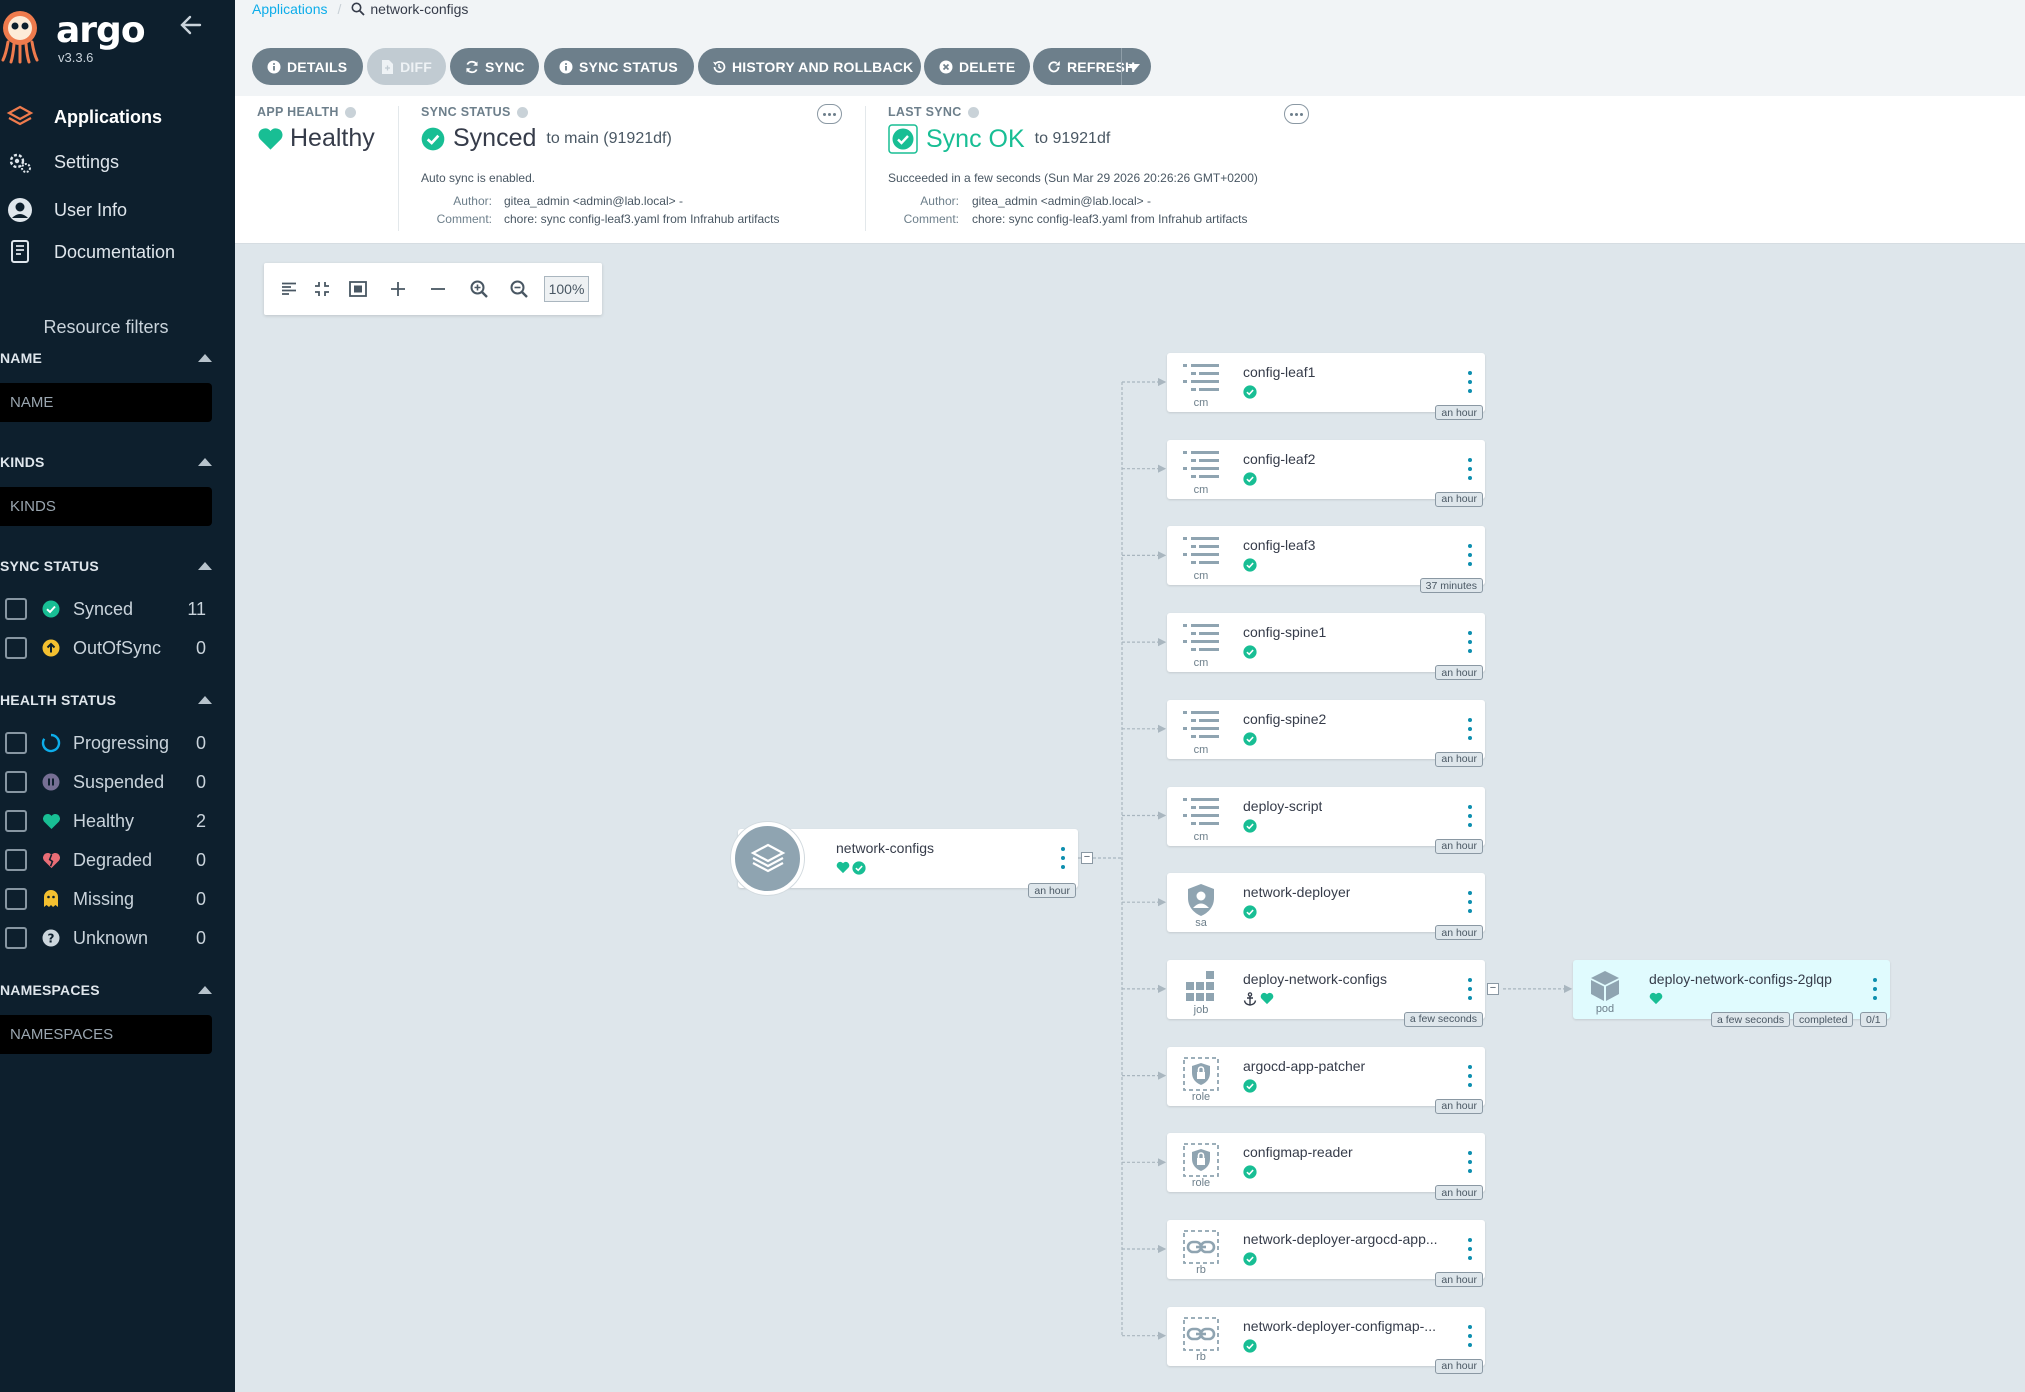  What do you see at coordinates (1740, 979) in the screenshot?
I see `pod-node-name: deploy-network-configs-2glqp` at bounding box center [1740, 979].